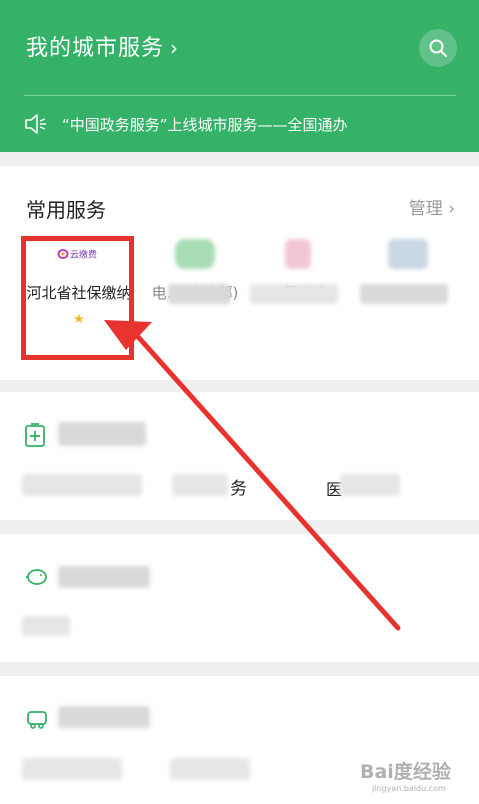  I want to click on service-3-icon, so click(298, 254).